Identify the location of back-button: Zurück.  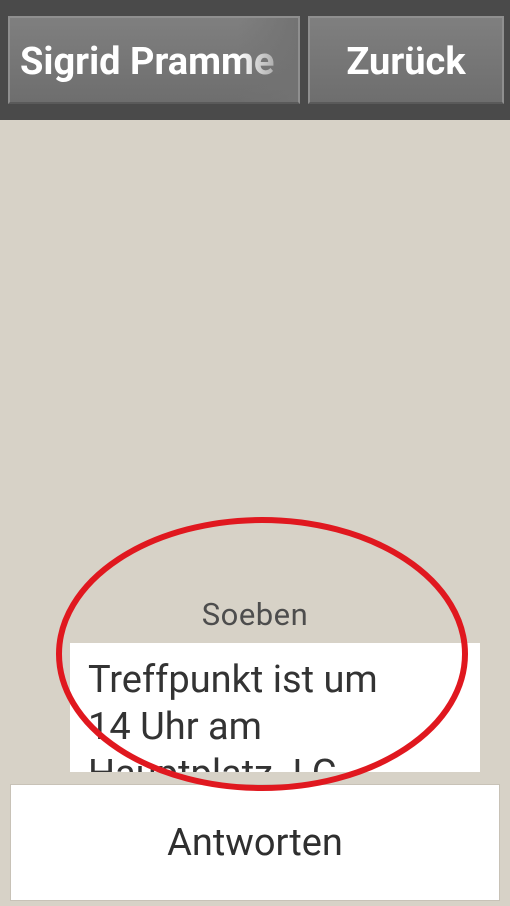
(406, 60).